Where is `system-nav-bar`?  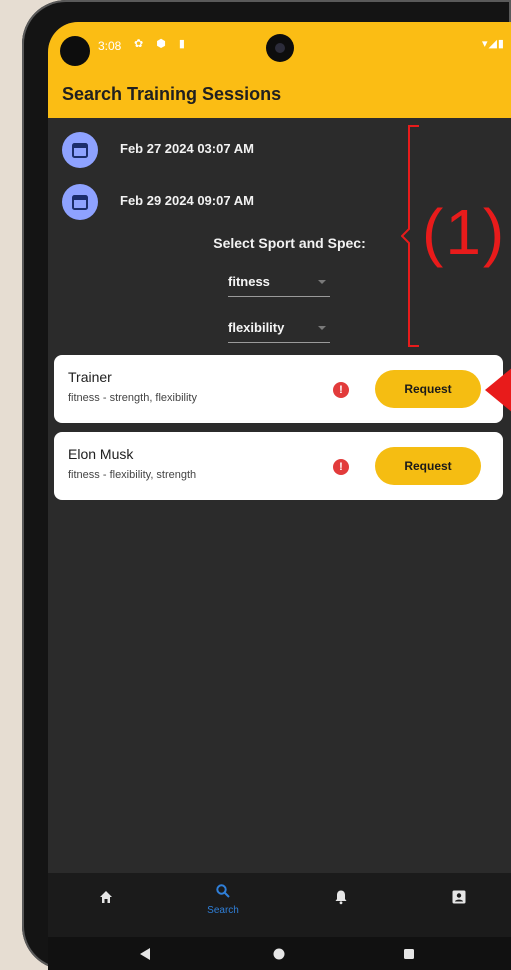
system-nav-bar is located at coordinates (279, 953).